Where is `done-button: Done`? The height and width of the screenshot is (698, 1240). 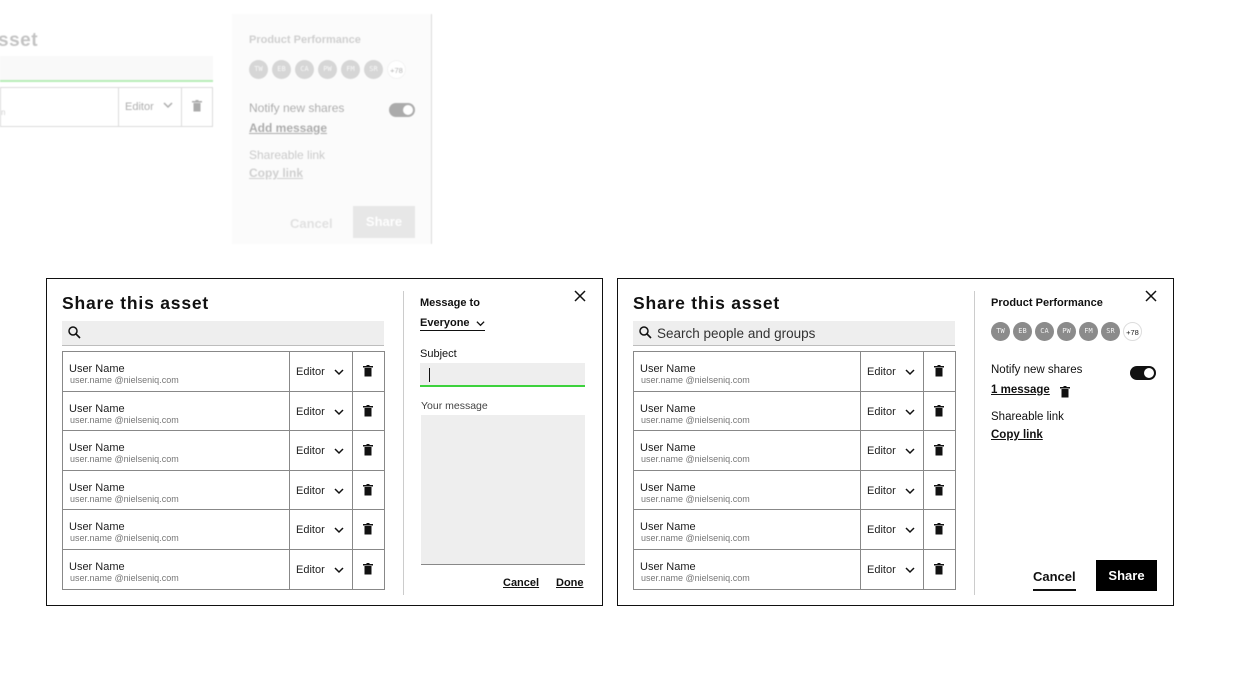 done-button: Done is located at coordinates (570, 583).